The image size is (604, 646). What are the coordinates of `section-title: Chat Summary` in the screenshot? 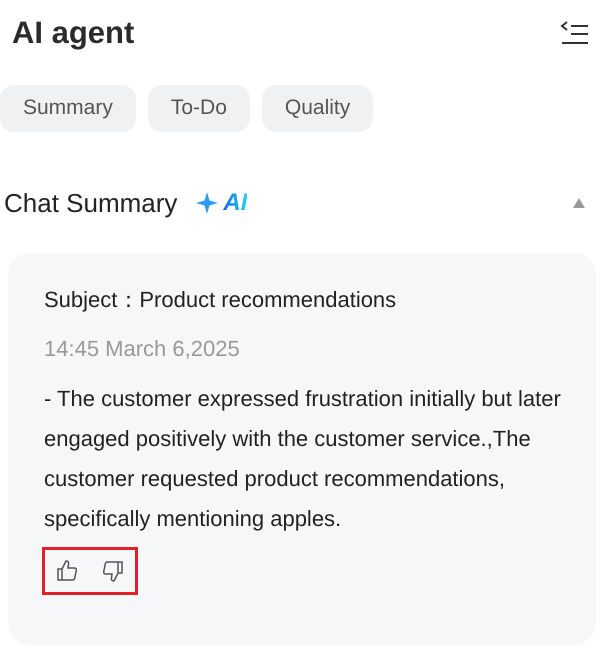 It's located at (91, 203).